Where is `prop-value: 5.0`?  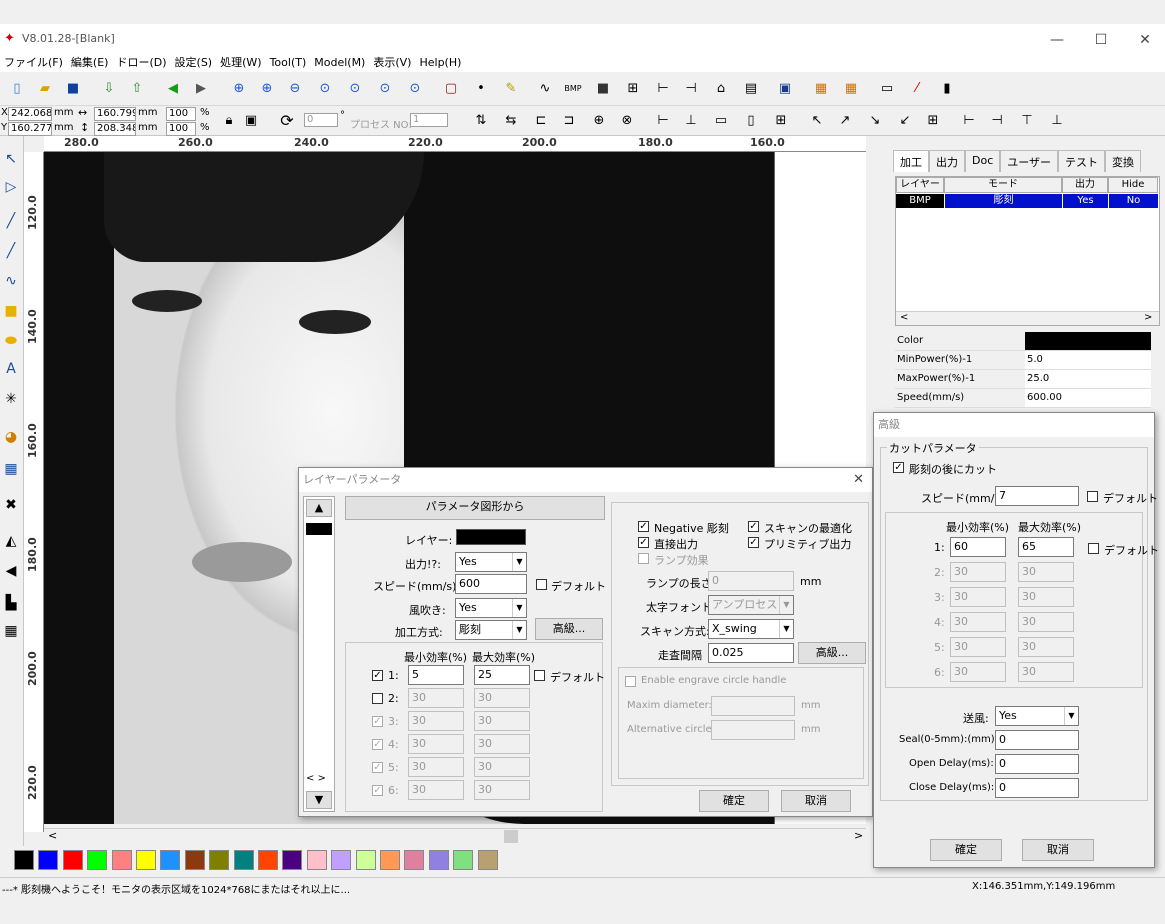 prop-value: 5.0 is located at coordinates (1088, 360).